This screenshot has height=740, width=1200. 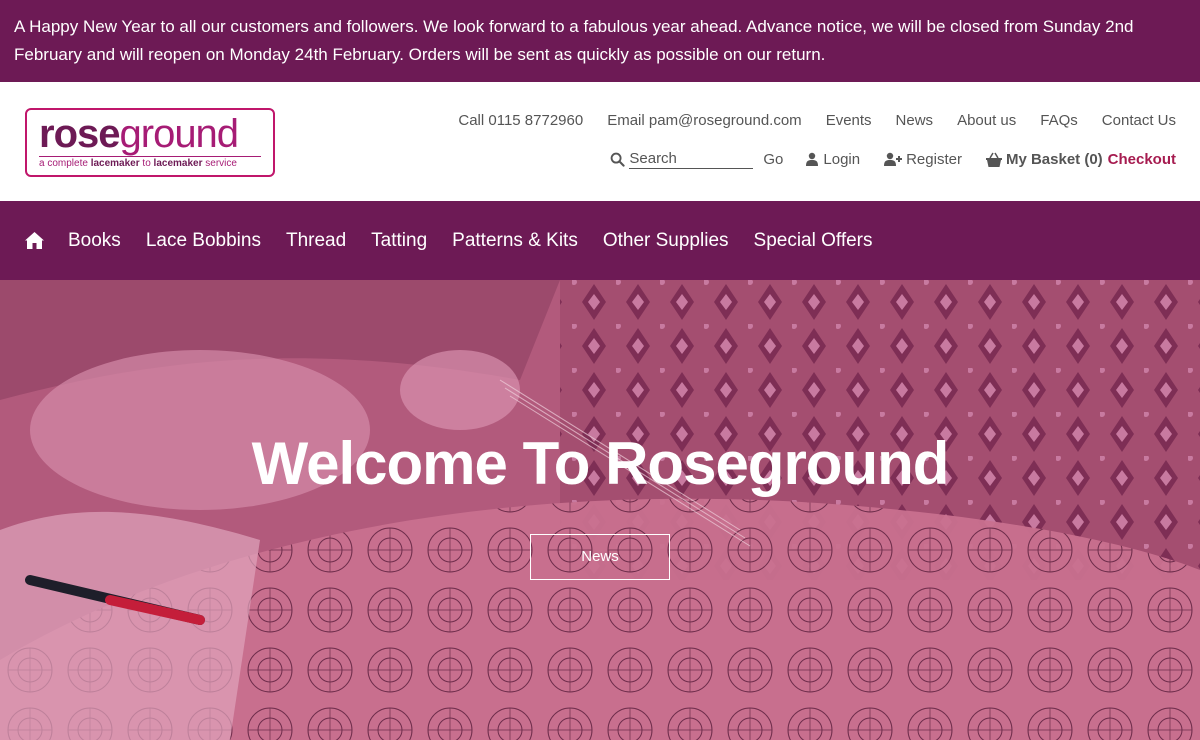 What do you see at coordinates (812, 159) in the screenshot?
I see `user-icon` at bounding box center [812, 159].